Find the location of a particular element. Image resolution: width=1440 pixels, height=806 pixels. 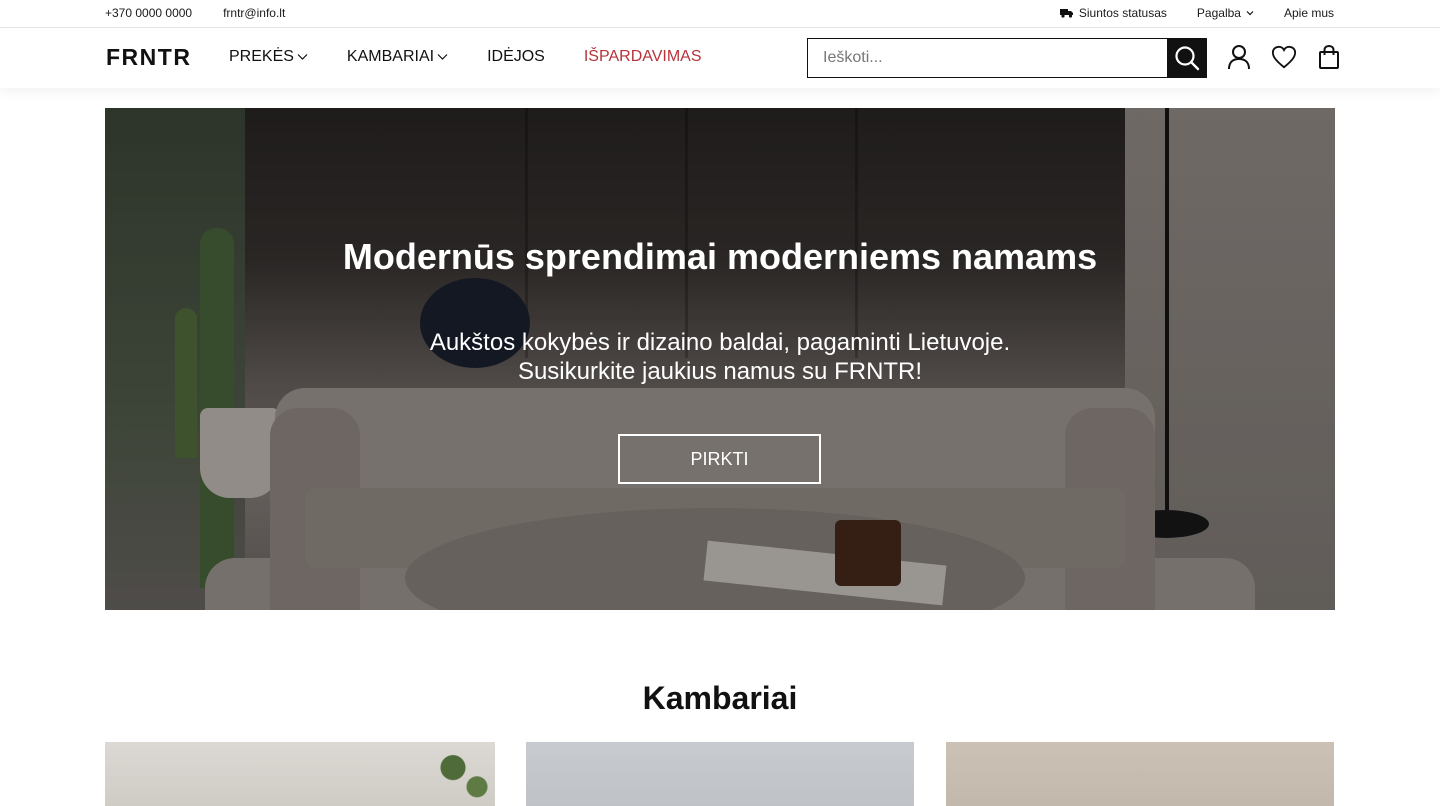

hero-subtitle-line: Susikurkite jaukius namus su FRNTR! is located at coordinates (720, 371).